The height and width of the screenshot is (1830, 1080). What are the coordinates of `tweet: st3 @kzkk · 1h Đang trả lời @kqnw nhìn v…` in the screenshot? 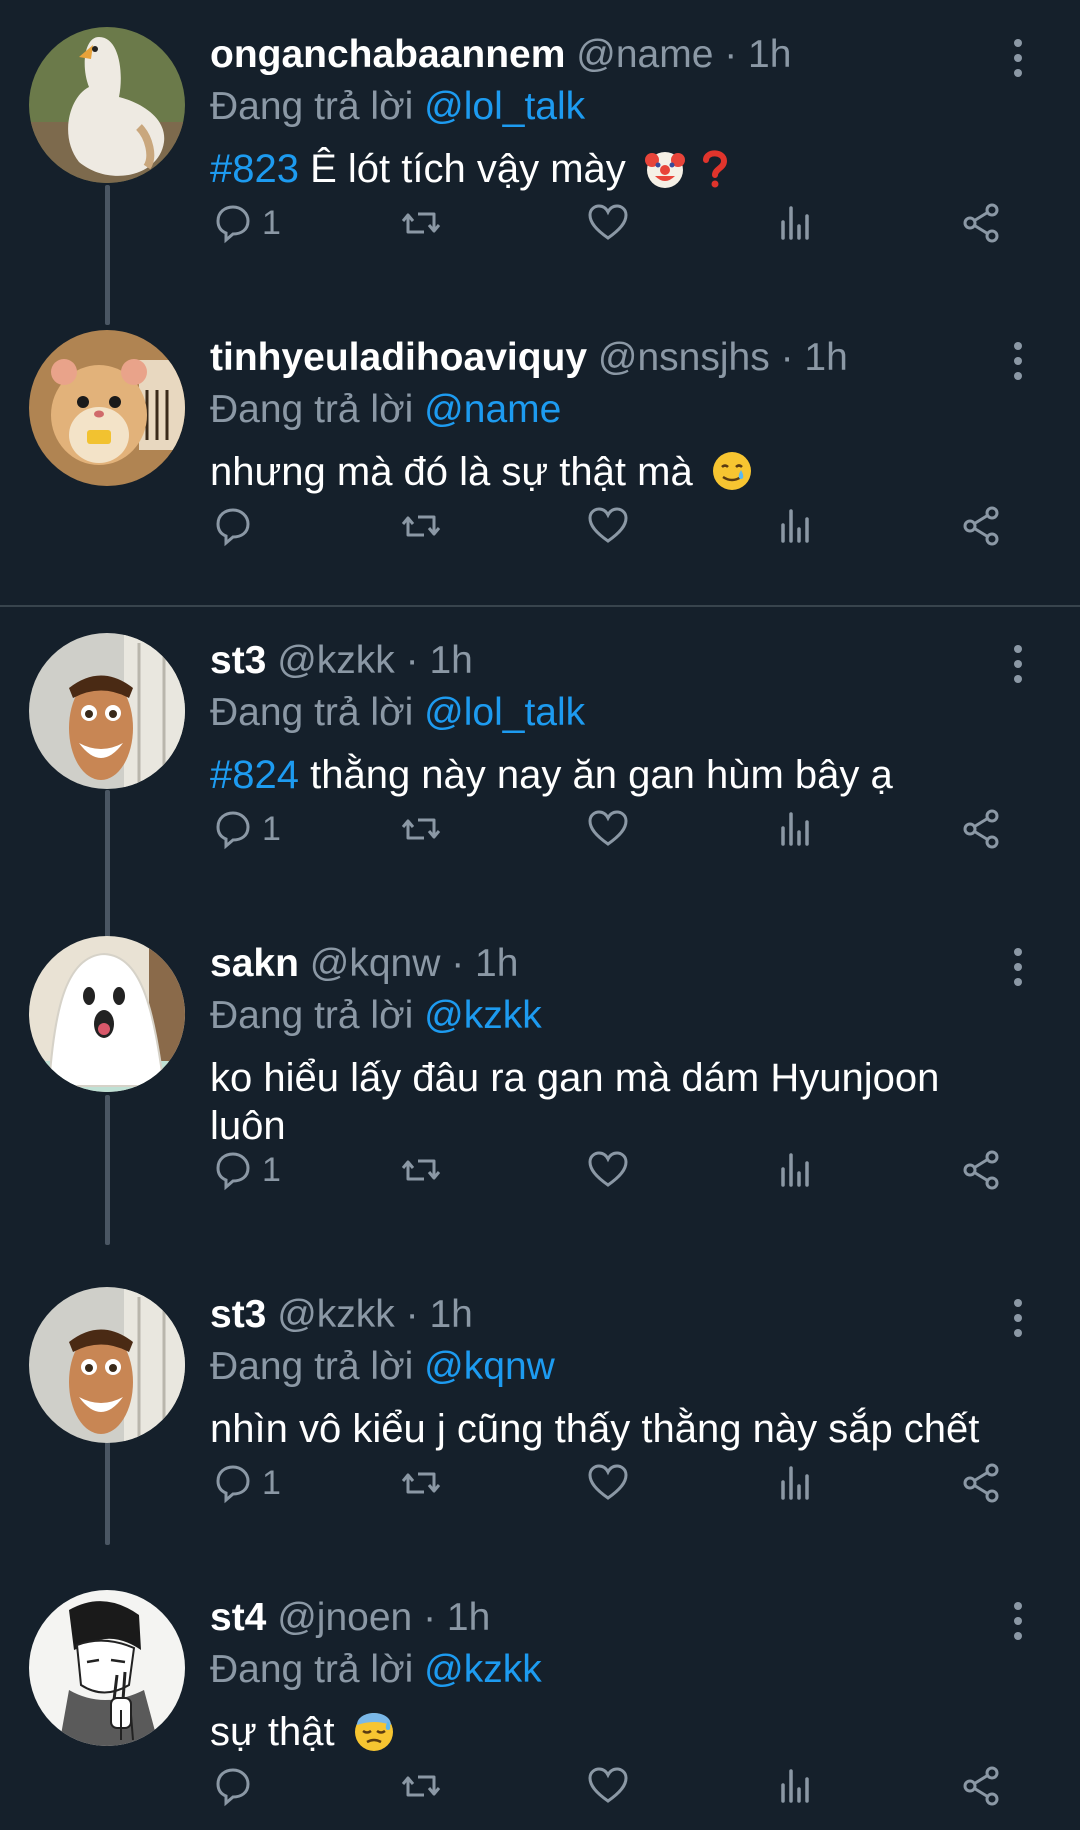 It's located at (540, 1417).